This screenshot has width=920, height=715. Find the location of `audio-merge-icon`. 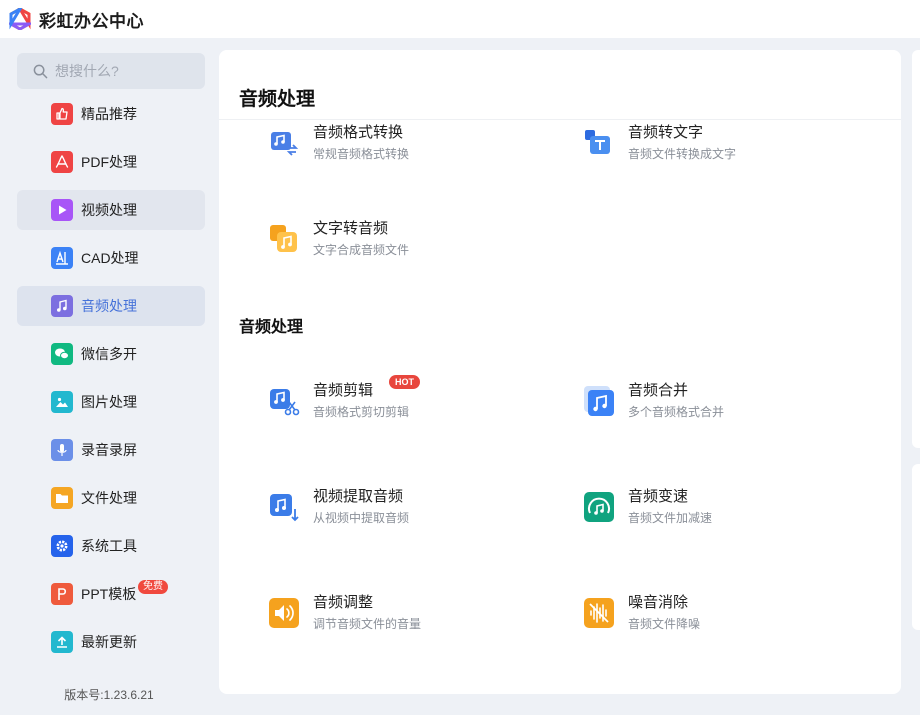

audio-merge-icon is located at coordinates (599, 401).